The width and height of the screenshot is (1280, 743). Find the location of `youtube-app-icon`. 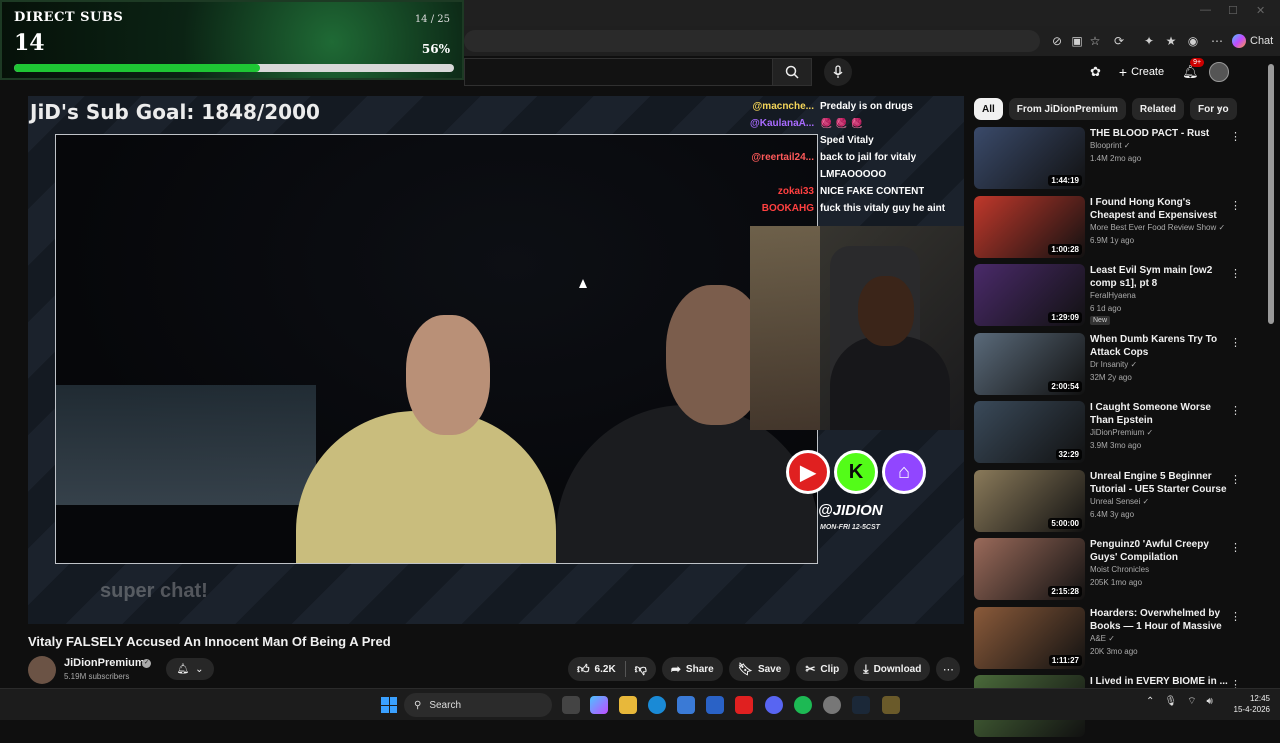

youtube-app-icon is located at coordinates (744, 705).